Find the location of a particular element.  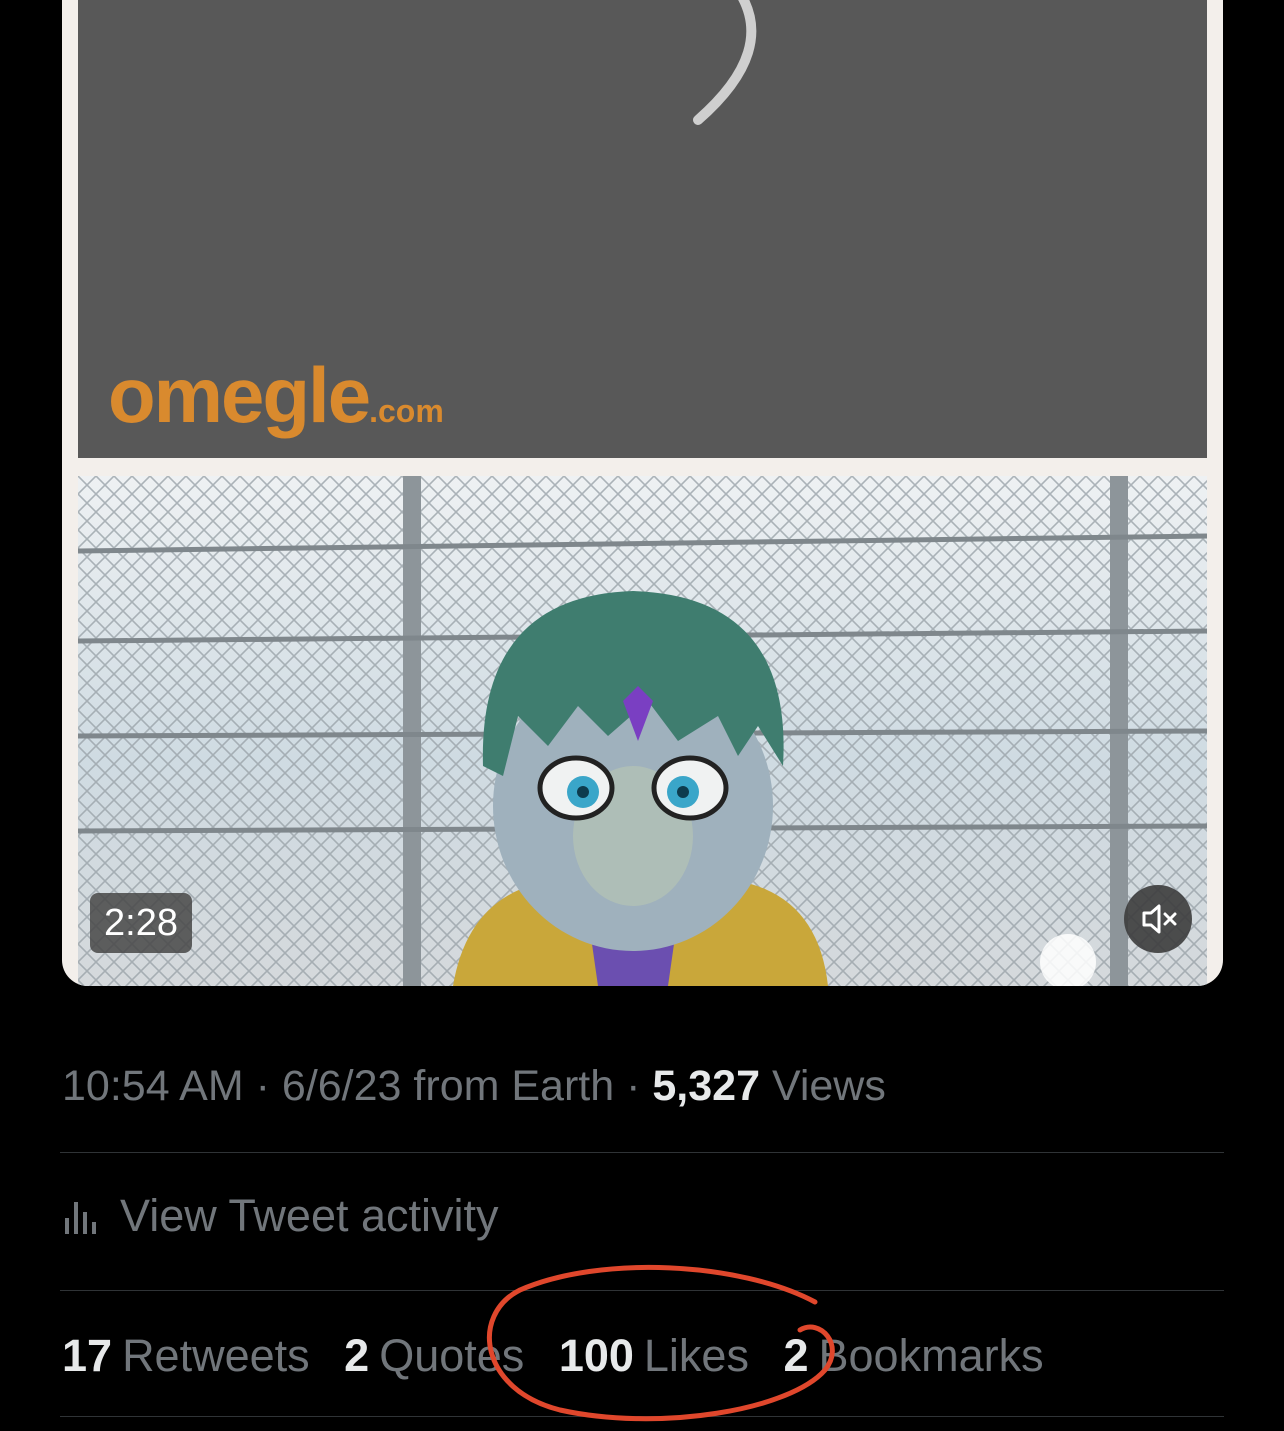

quotes-stat: 2 Quotes is located at coordinates (434, 1356).